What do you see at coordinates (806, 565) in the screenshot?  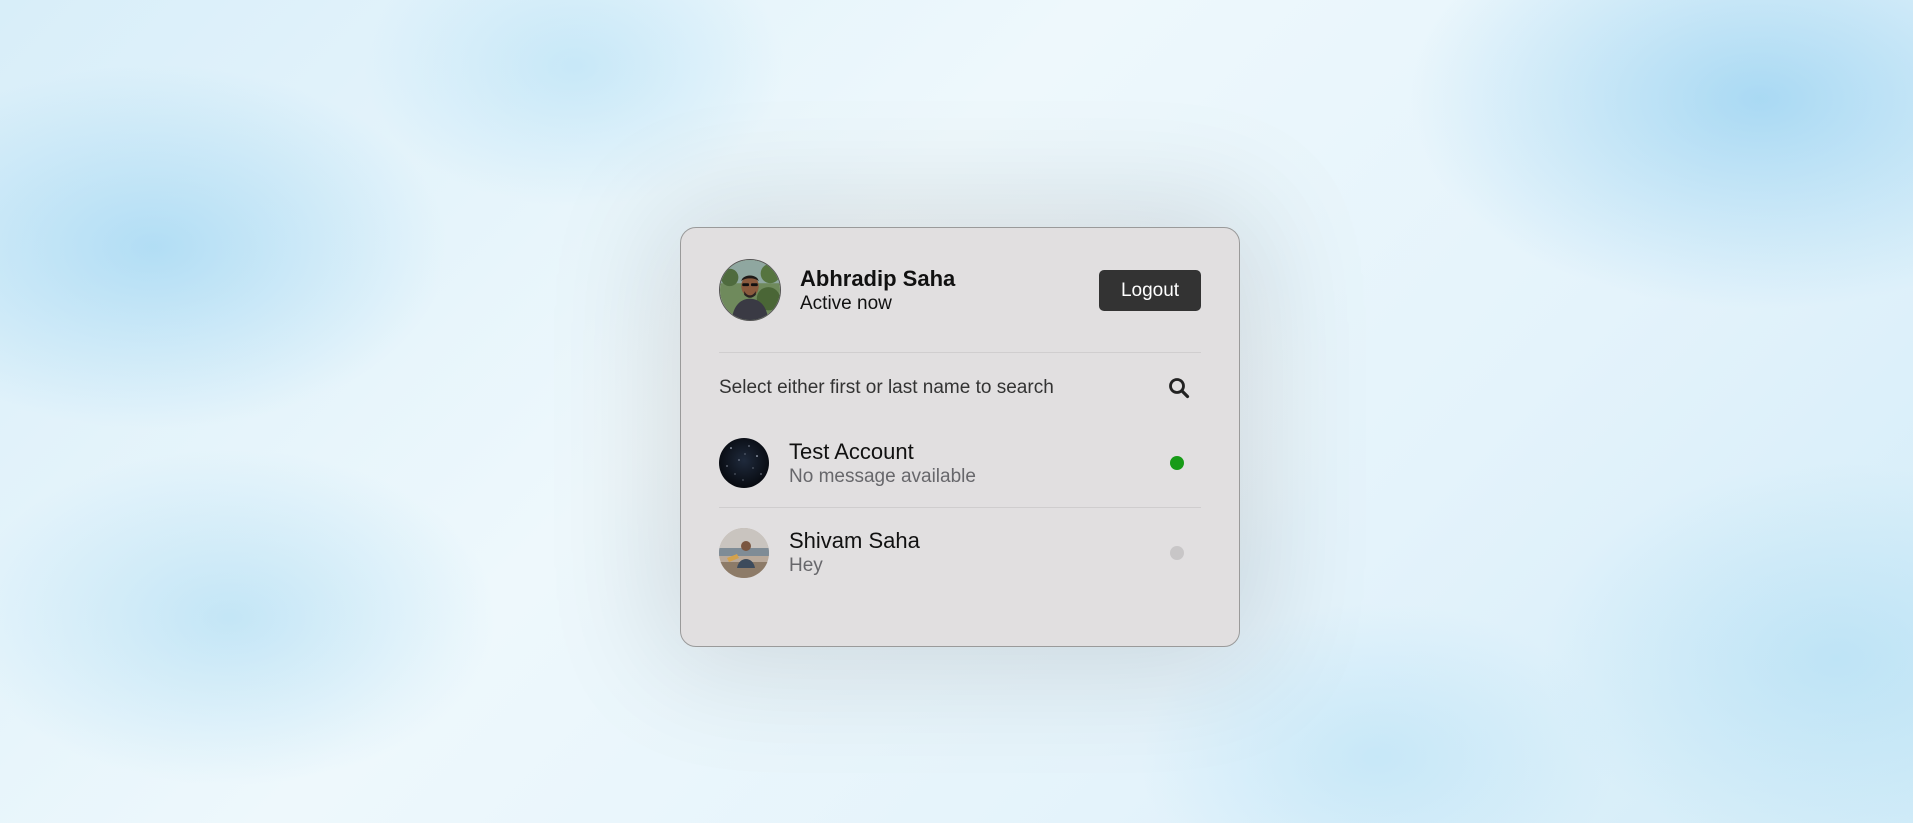 I see `user-last-message: Hey` at bounding box center [806, 565].